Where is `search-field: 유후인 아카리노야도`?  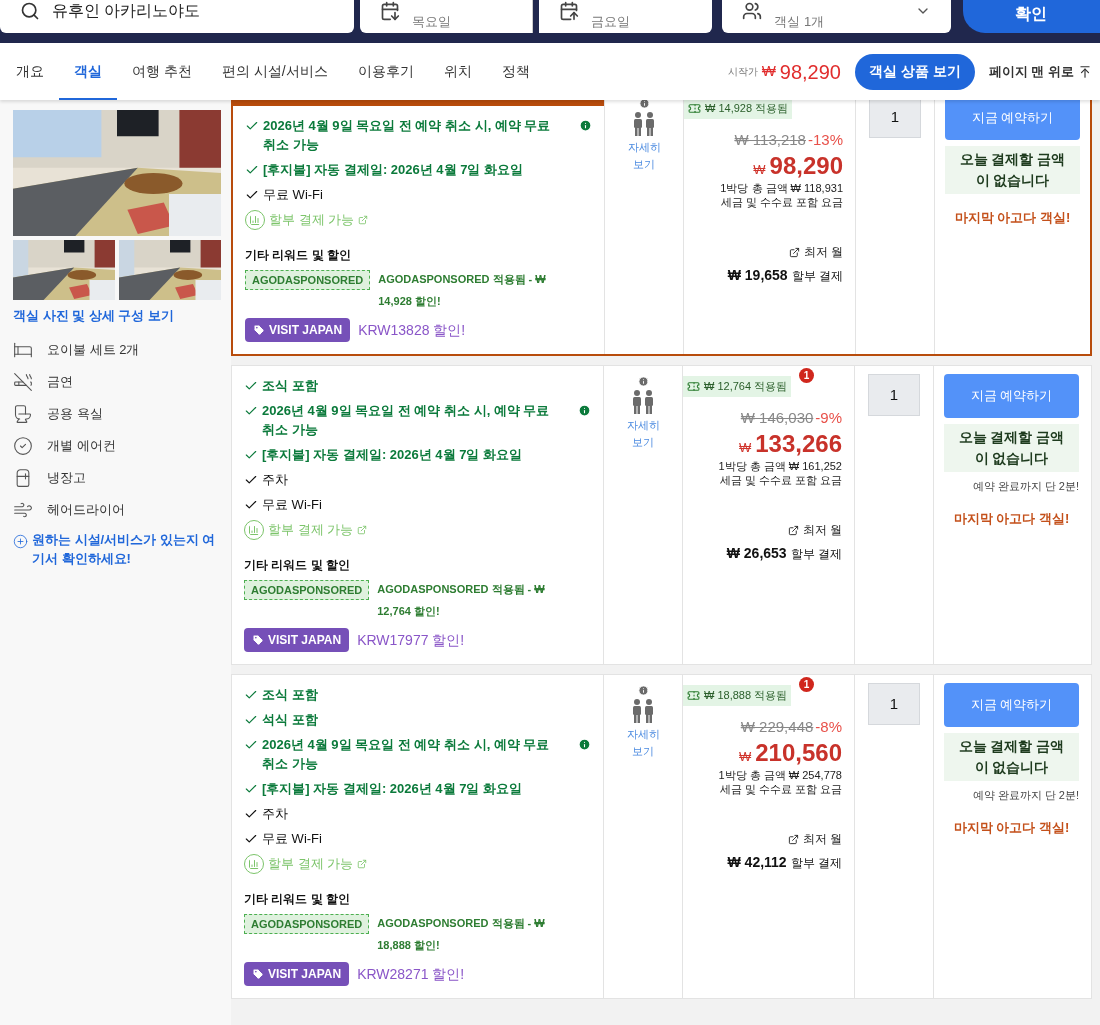
search-field: 유후인 아카리노야도 is located at coordinates (177, 16).